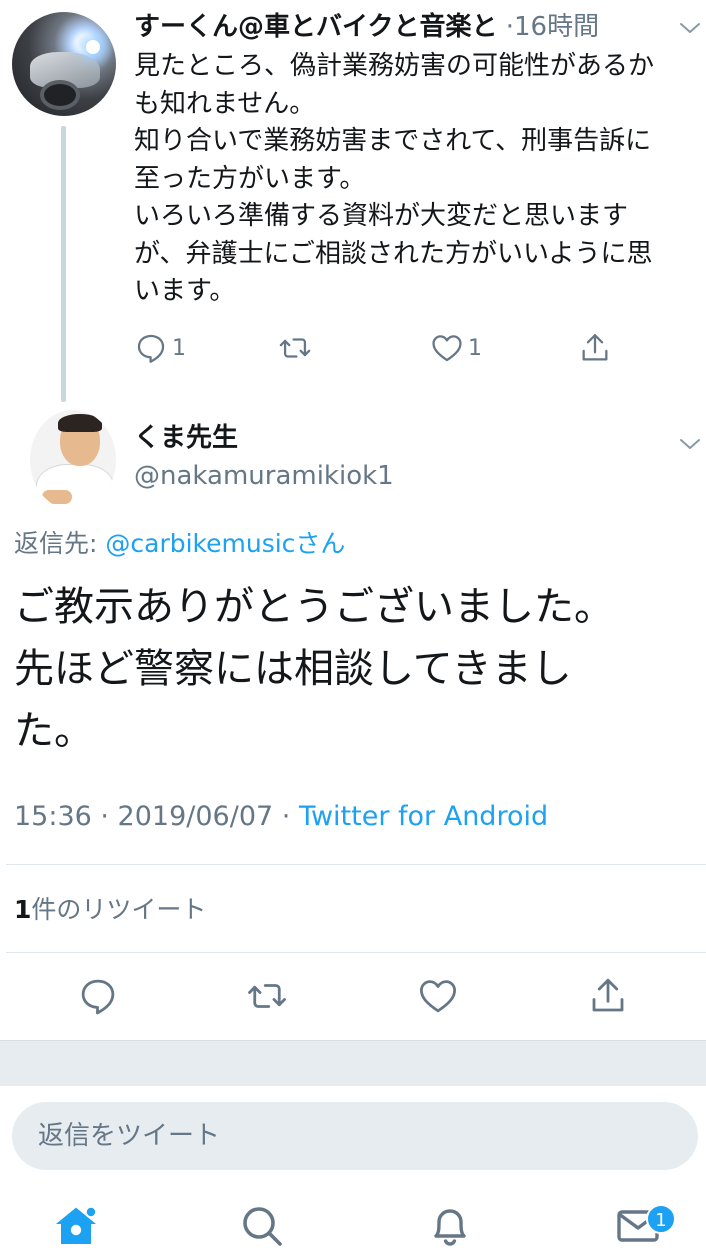 This screenshot has height=1255, width=706. Describe the element at coordinates (423, 816) in the screenshot. I see `source-link: Twitter for Android` at that location.